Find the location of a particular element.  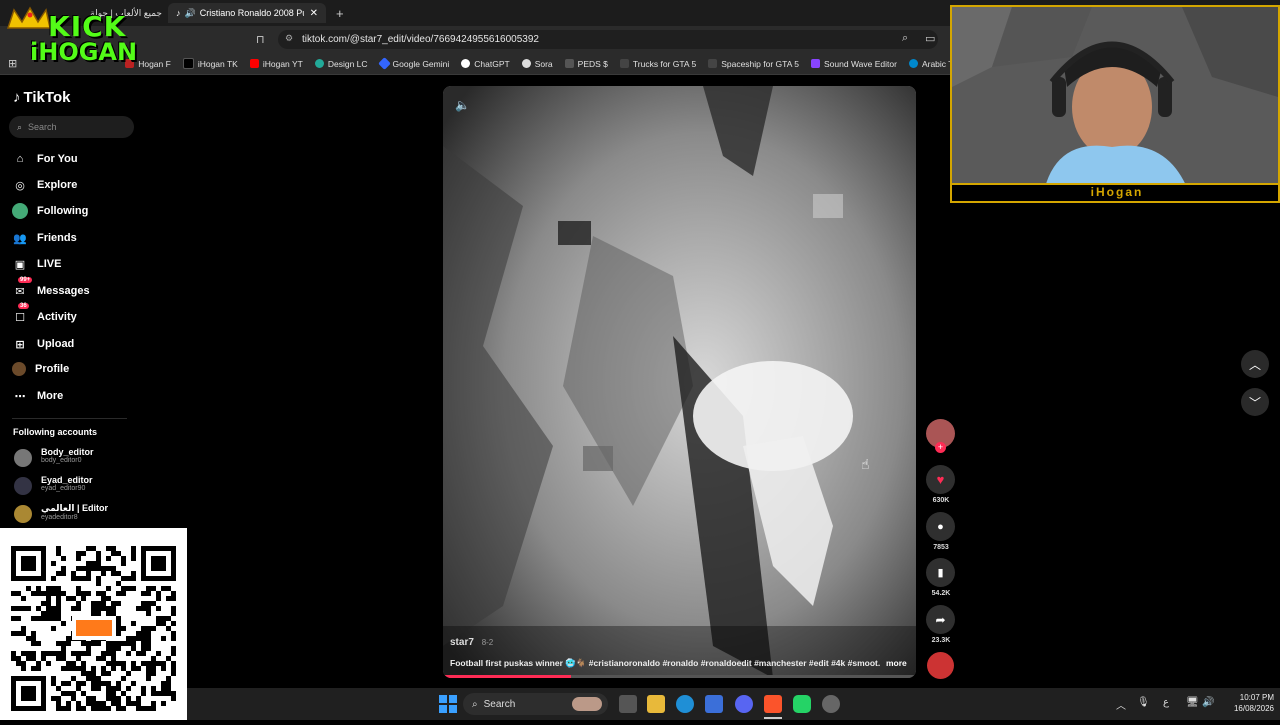

nav-messages: ✉ 99+ Messages is located at coordinates (51, 288).